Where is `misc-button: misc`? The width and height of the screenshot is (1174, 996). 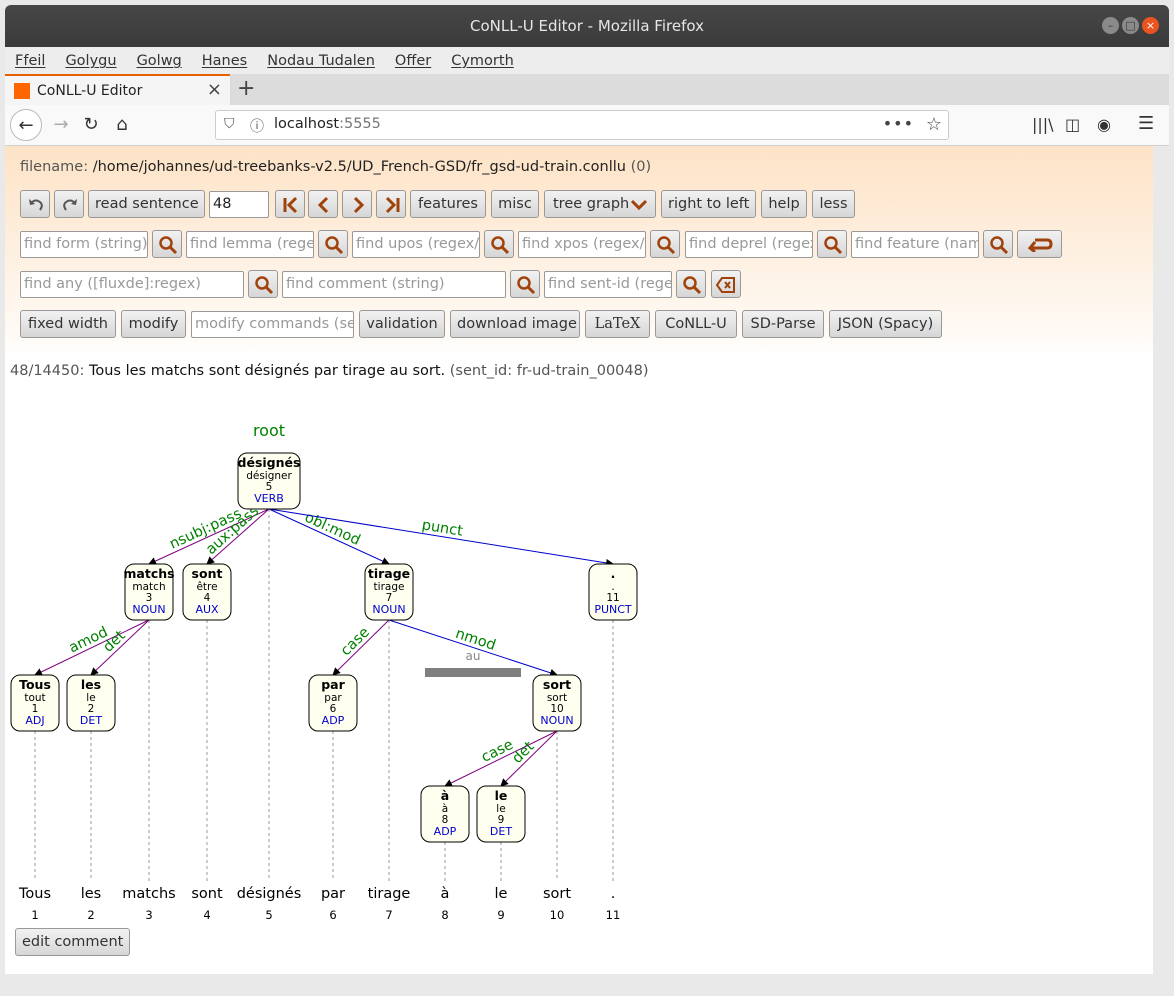 misc-button: misc is located at coordinates (515, 204).